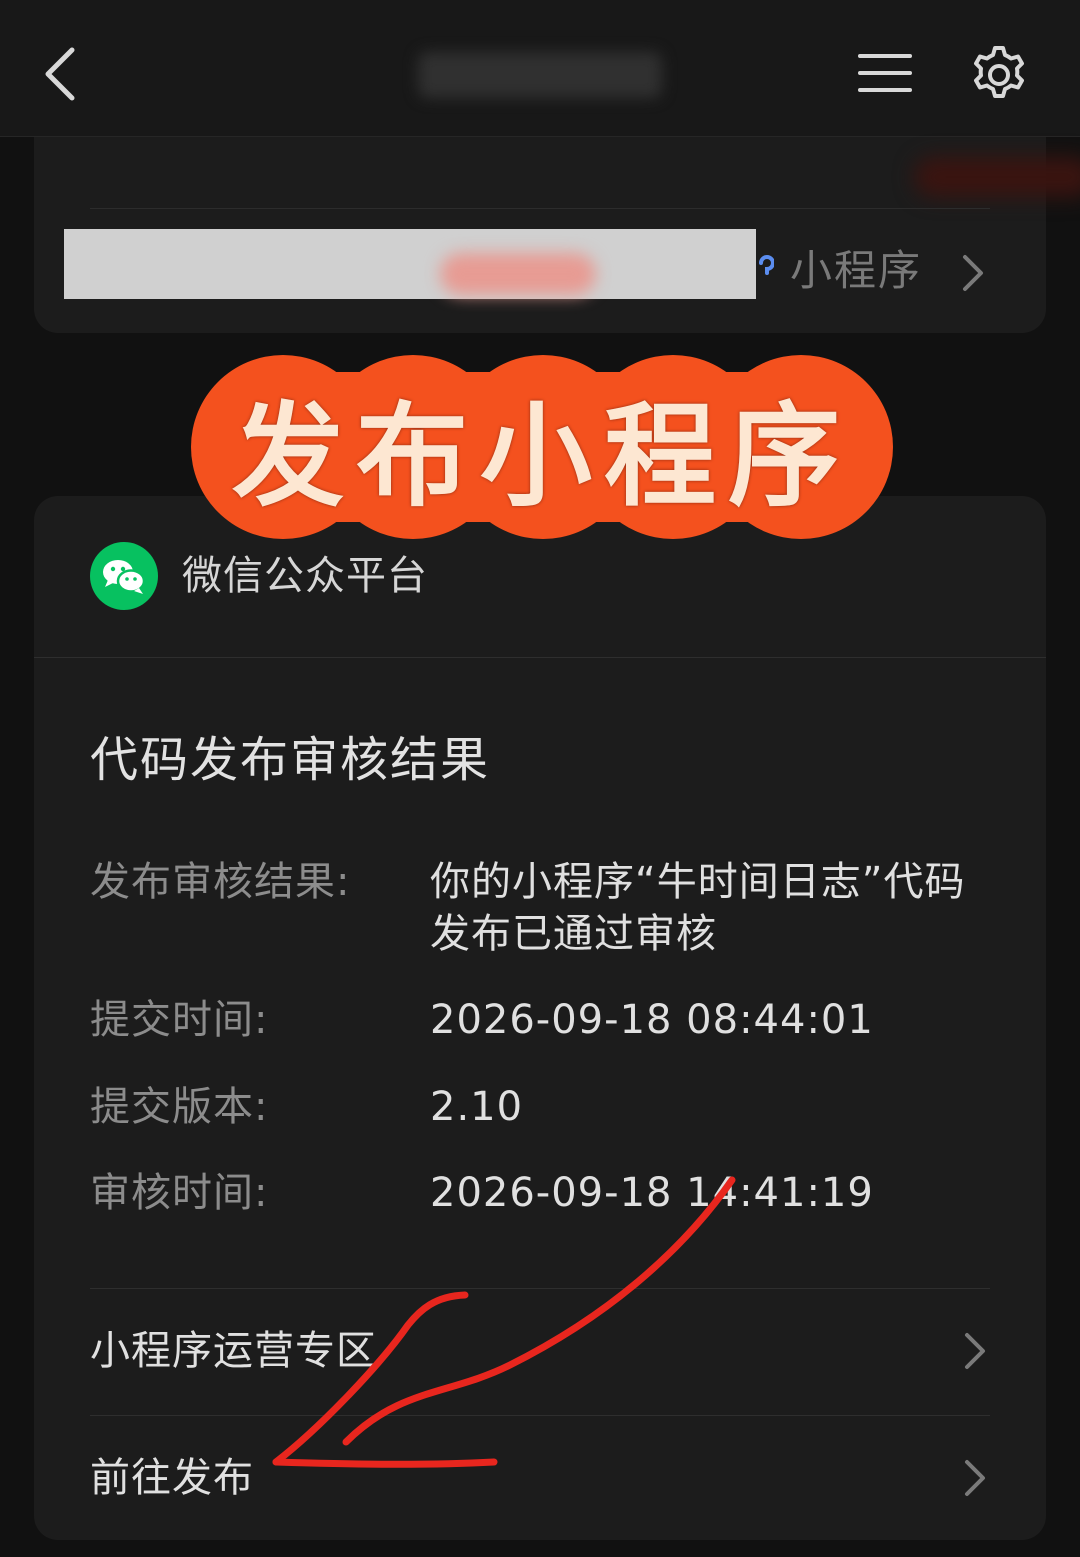 The width and height of the screenshot is (1080, 1557). I want to click on action-row-operations-zone: 小程序运营专区, so click(540, 1352).